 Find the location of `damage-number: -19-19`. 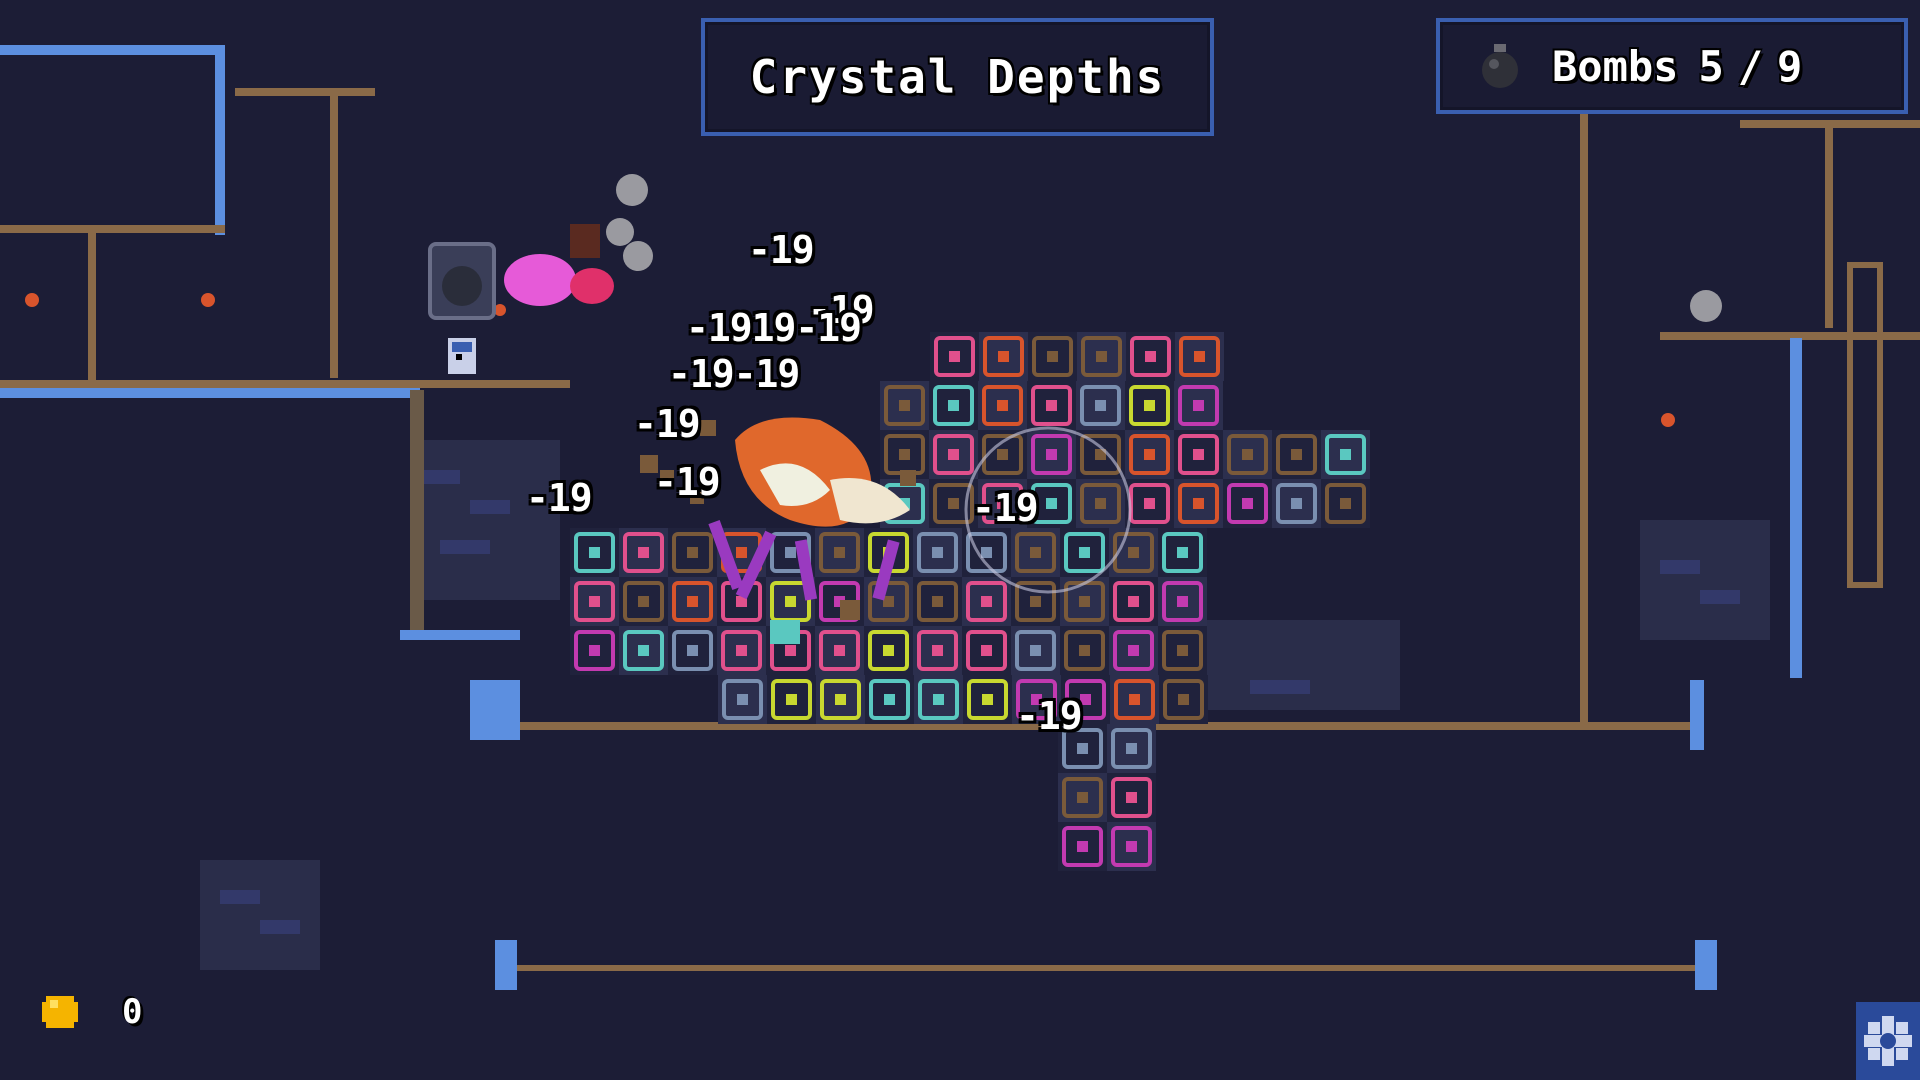

damage-number: -19-19 is located at coordinates (734, 374).